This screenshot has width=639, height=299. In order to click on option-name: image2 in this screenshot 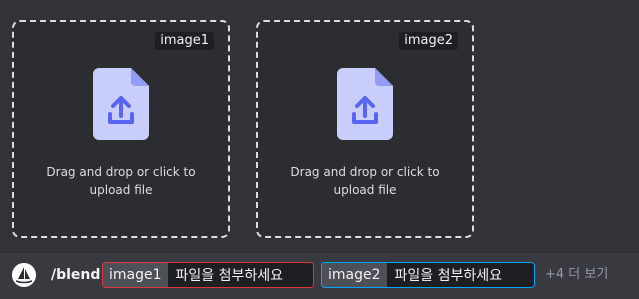, I will do `click(354, 275)`.